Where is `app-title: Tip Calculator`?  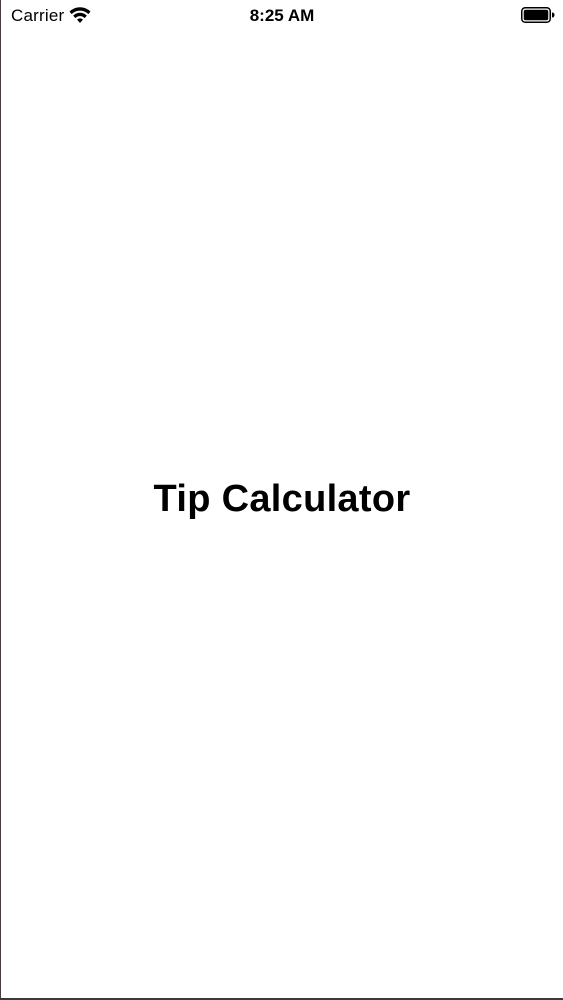 app-title: Tip Calculator is located at coordinates (282, 499).